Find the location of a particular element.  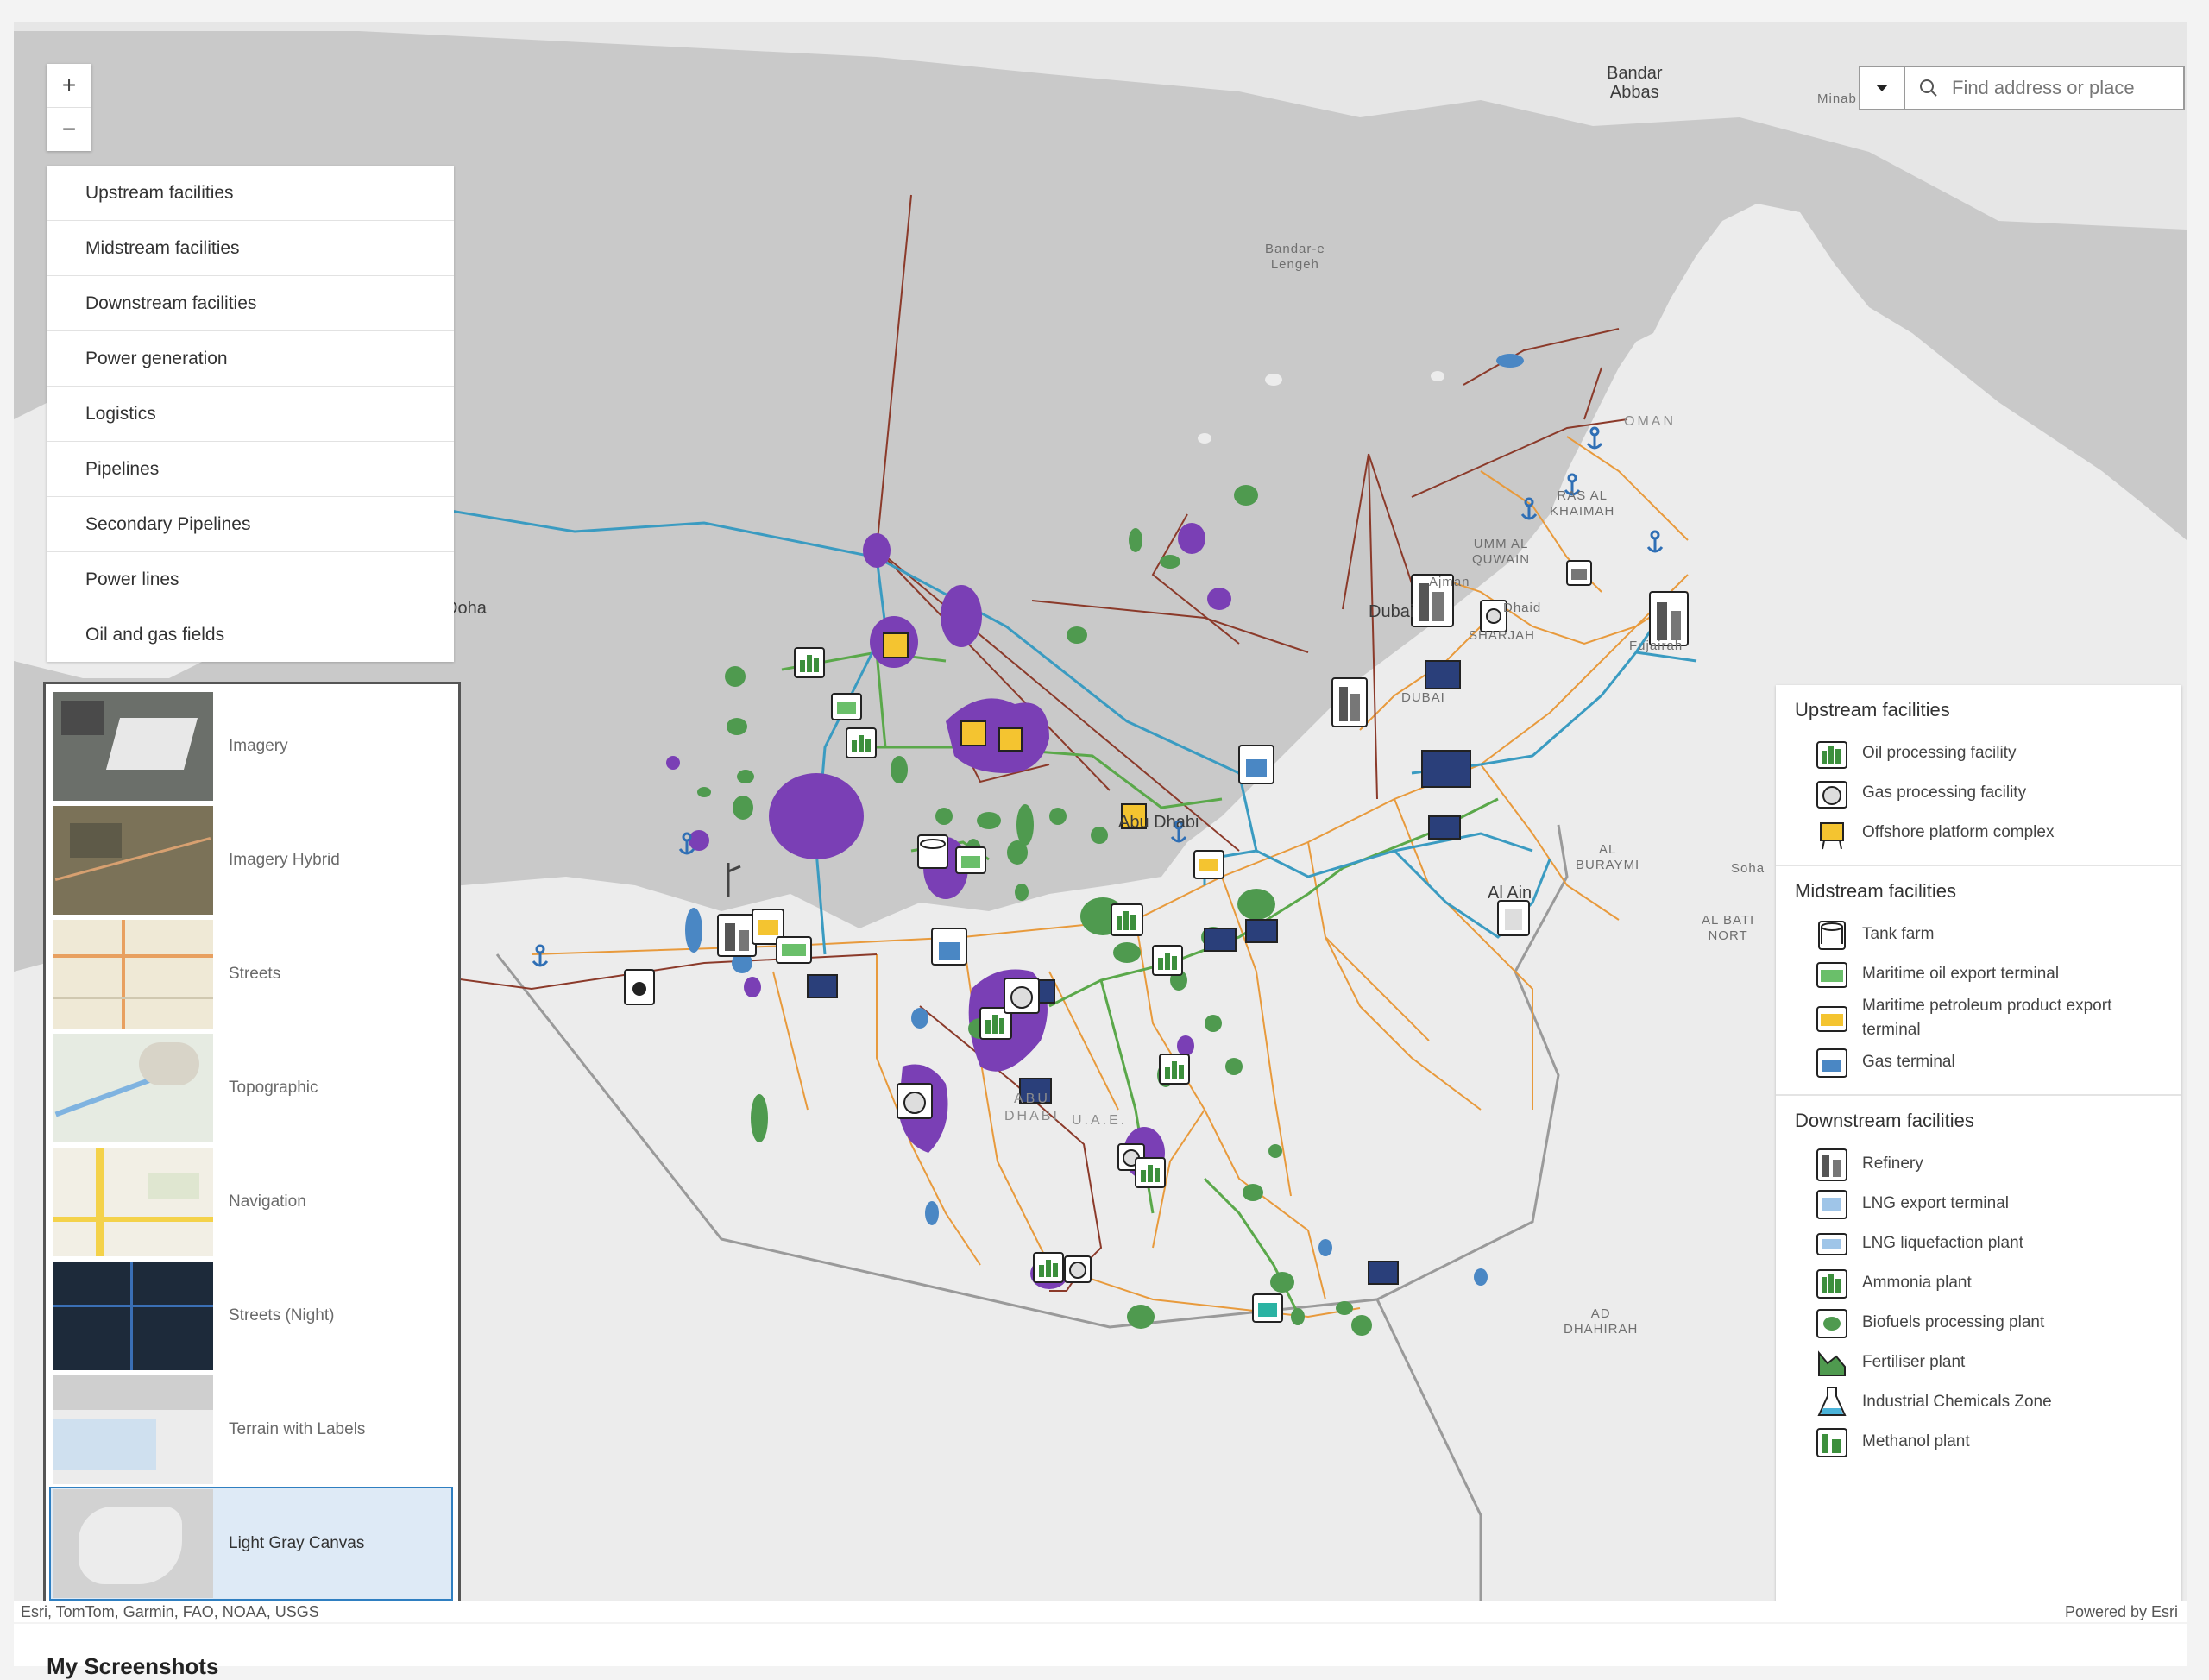

lng-liquefaction-icon is located at coordinates (1831, 1244).